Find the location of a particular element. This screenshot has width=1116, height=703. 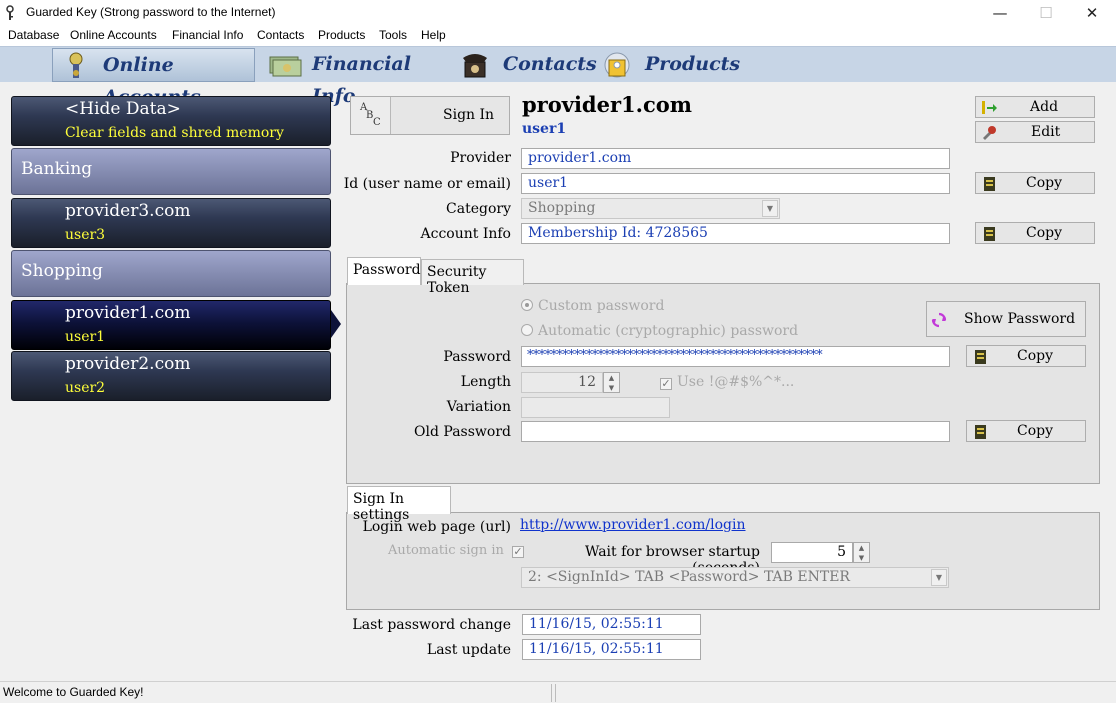

sign-in-button: A B C Sign In is located at coordinates (430, 115).